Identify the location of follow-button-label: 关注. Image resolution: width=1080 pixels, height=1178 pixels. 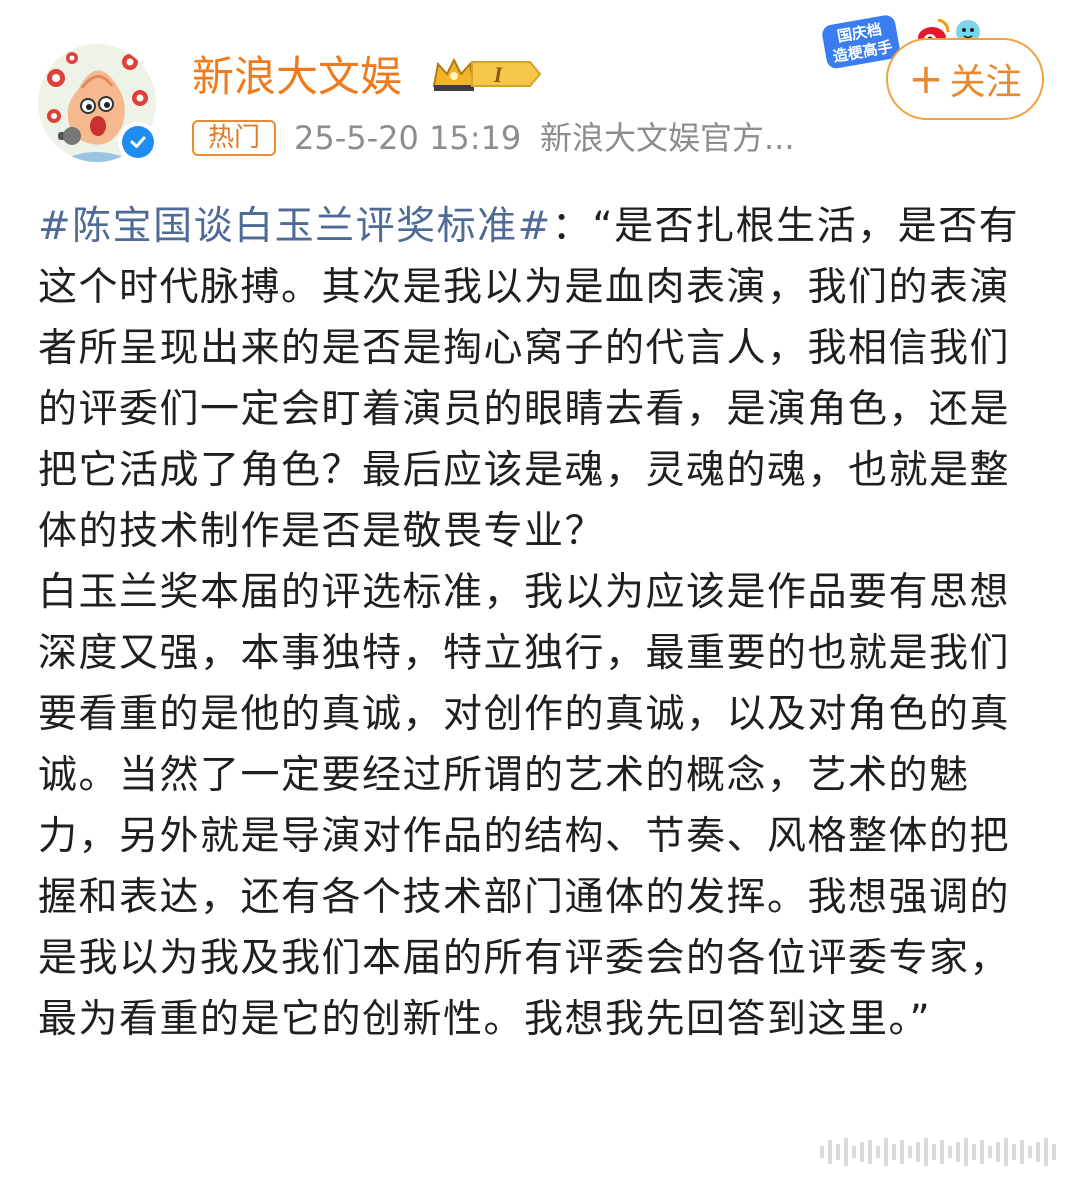
(985, 82).